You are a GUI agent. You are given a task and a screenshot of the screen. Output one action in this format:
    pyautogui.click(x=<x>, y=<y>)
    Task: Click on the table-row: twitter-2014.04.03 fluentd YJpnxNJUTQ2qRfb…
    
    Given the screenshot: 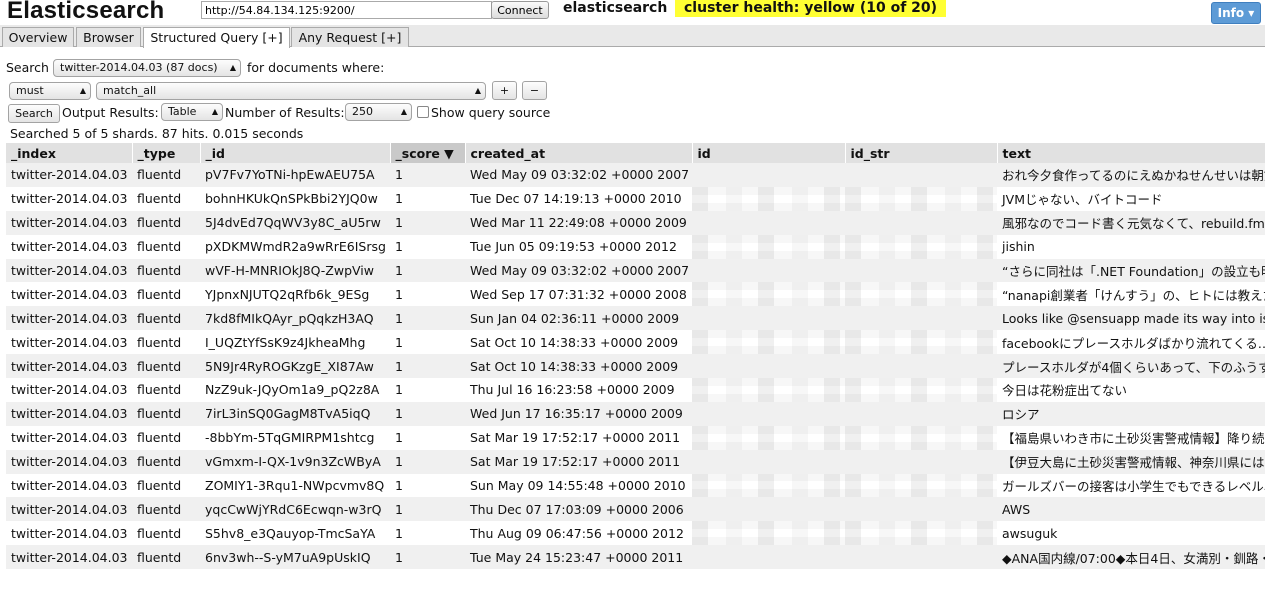 What is the action you would take?
    pyautogui.click(x=635, y=294)
    